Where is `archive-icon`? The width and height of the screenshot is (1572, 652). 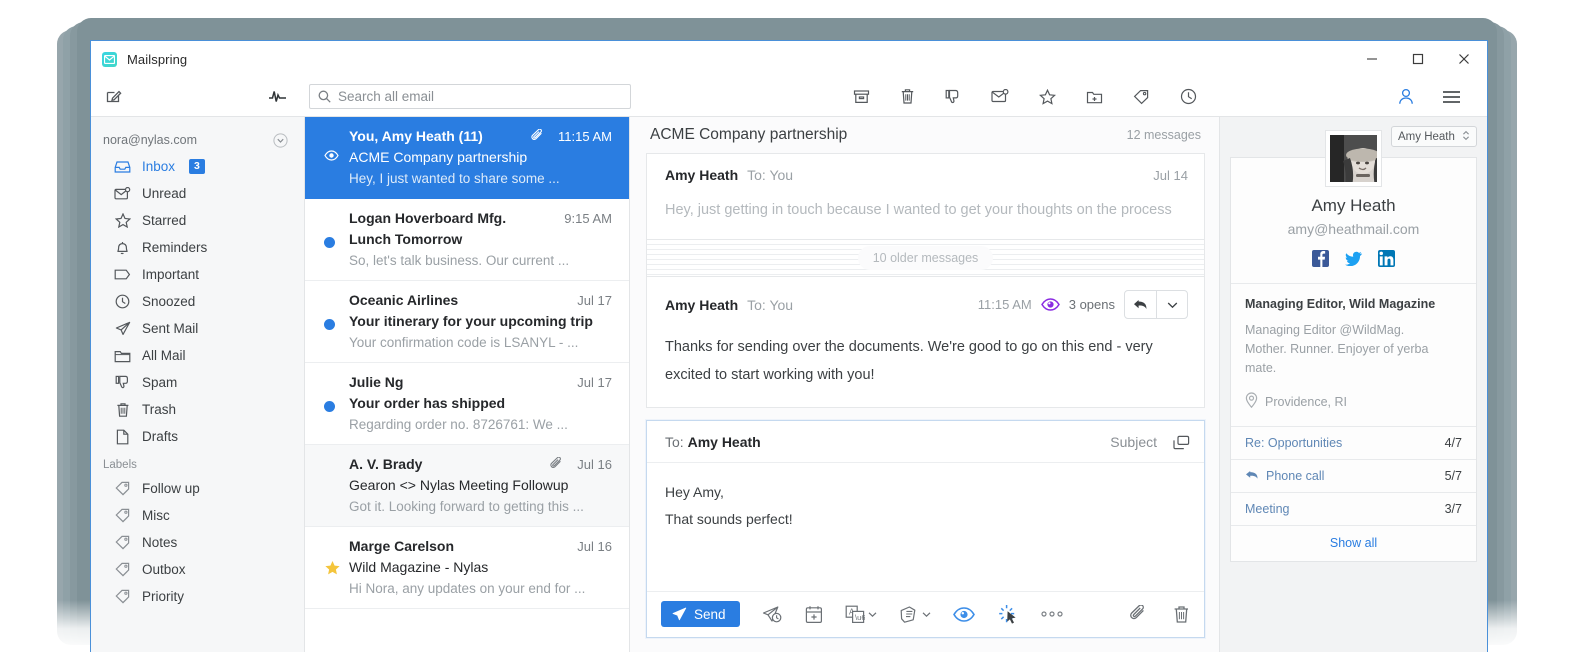 archive-icon is located at coordinates (861, 97).